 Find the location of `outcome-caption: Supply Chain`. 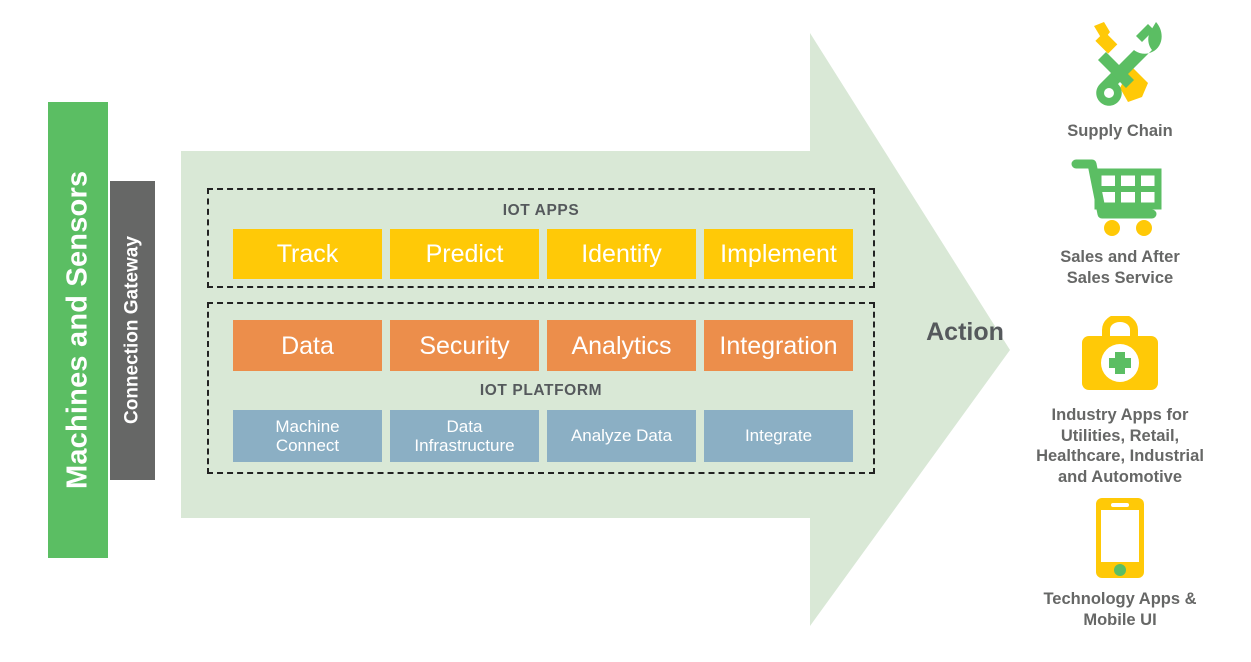

outcome-caption: Supply Chain is located at coordinates (1120, 131).